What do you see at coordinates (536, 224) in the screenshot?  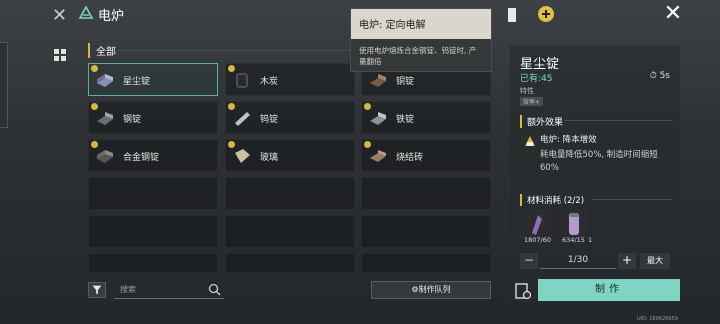 I see `crystal-shard-icon` at bounding box center [536, 224].